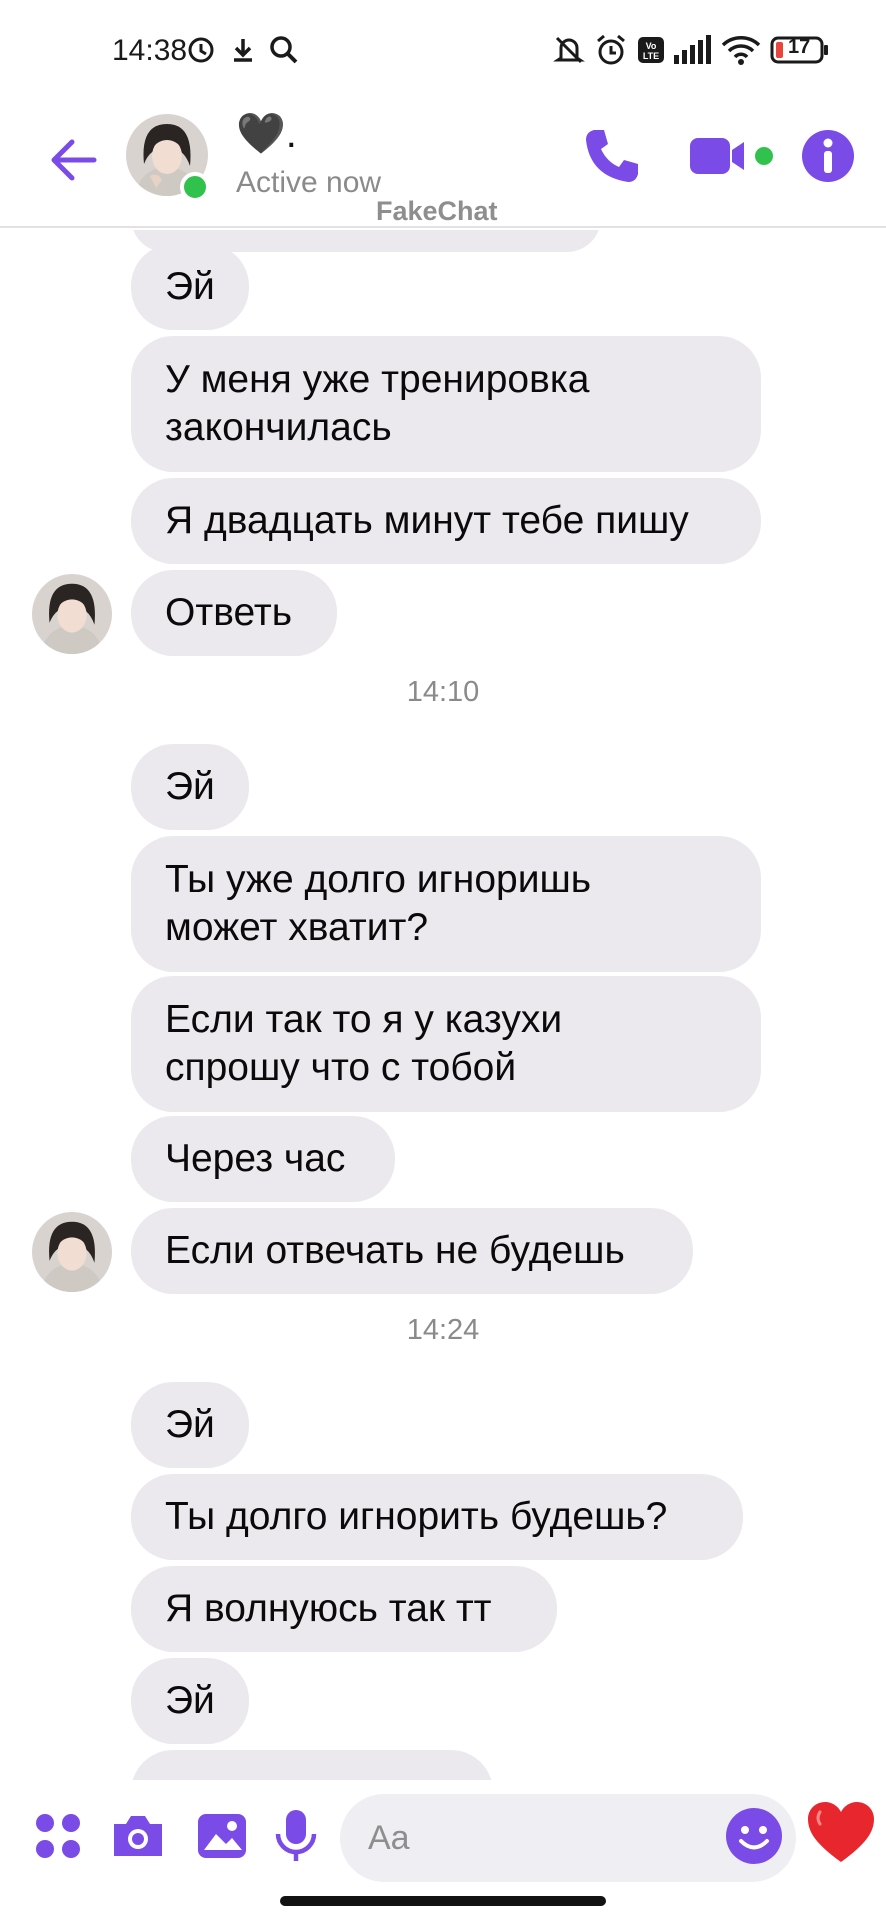 The image size is (886, 1920). I want to click on contact-name: 🖤., so click(266, 133).